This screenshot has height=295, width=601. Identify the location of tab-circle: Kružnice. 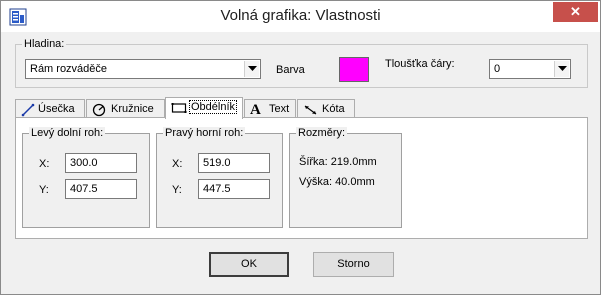
(125, 108).